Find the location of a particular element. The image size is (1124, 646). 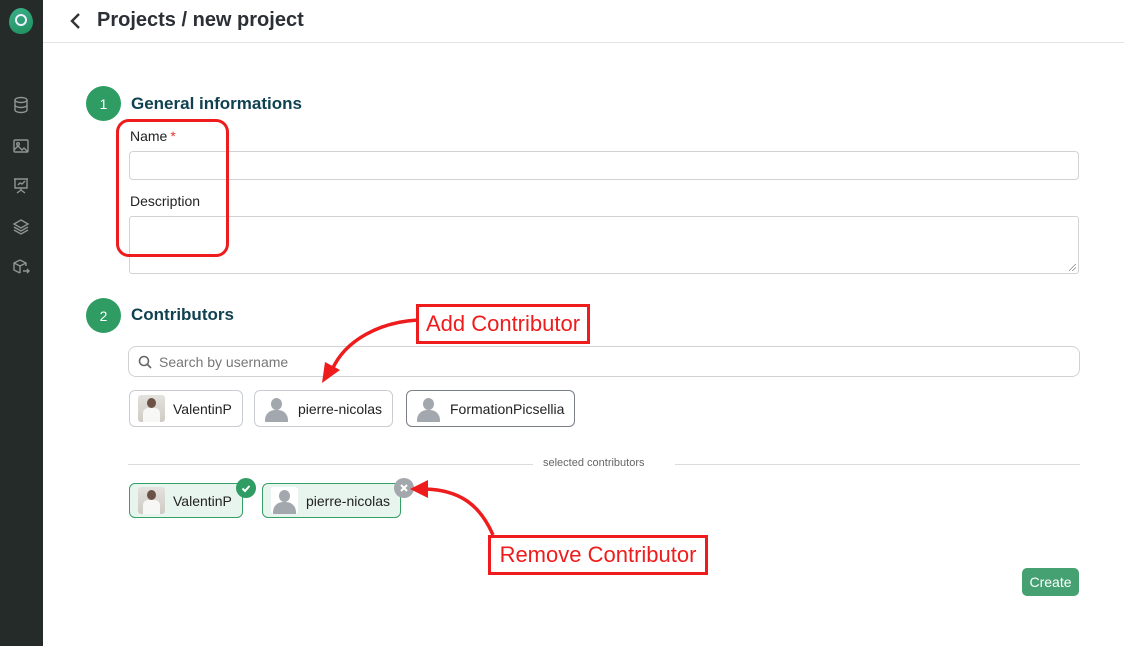

divider-right is located at coordinates (877, 464).